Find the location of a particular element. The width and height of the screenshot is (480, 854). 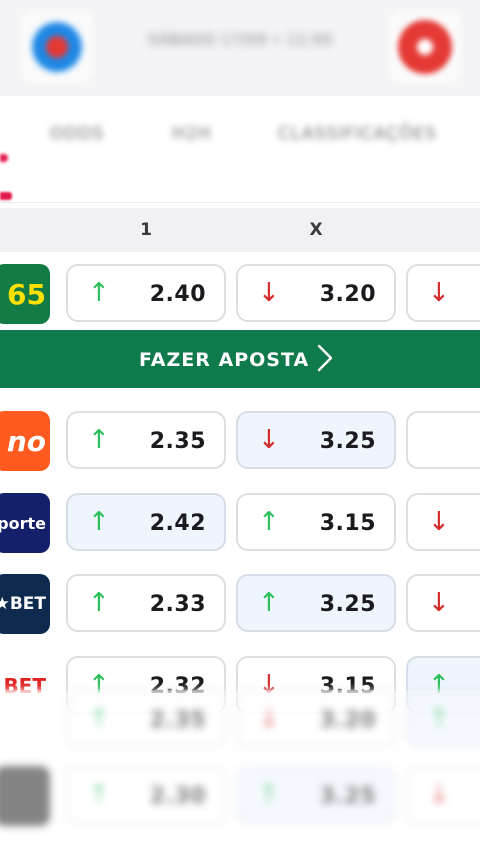

away-team-logo is located at coordinates (425, 47).